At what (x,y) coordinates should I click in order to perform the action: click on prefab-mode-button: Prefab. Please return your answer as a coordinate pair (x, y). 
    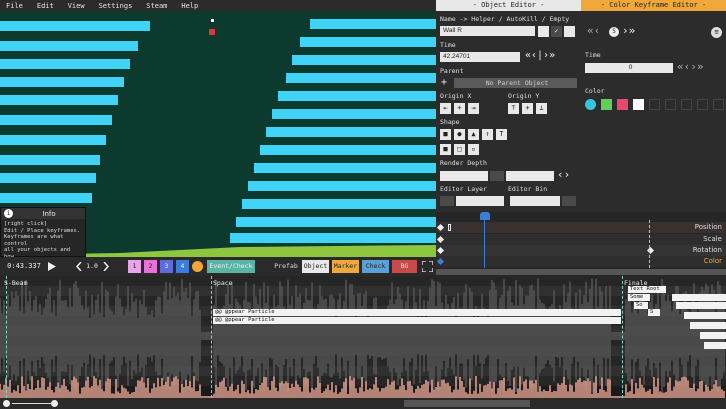
    Looking at the image, I should click on (286, 266).